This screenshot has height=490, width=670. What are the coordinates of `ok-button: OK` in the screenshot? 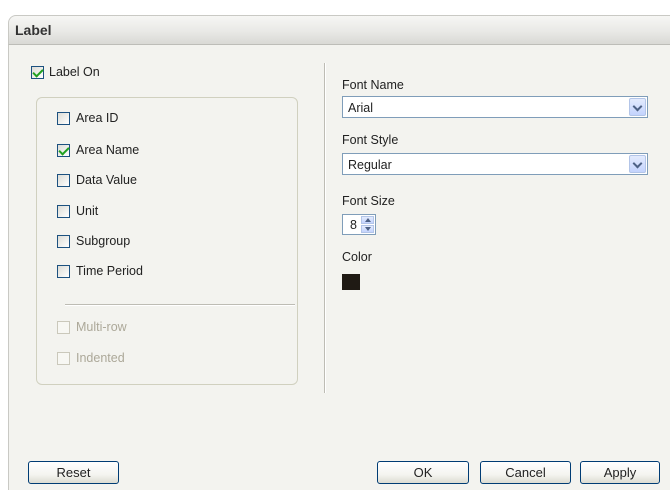 It's located at (423, 472).